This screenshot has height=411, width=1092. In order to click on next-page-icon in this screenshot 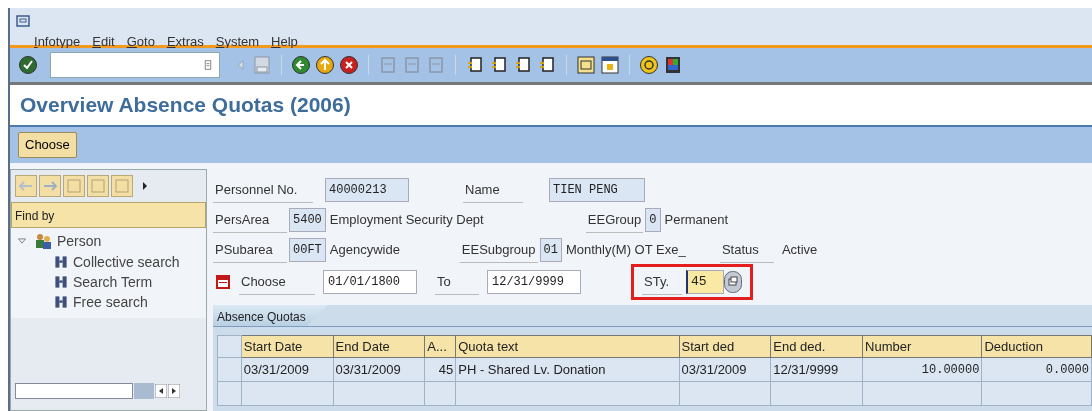, I will do `click(523, 65)`.